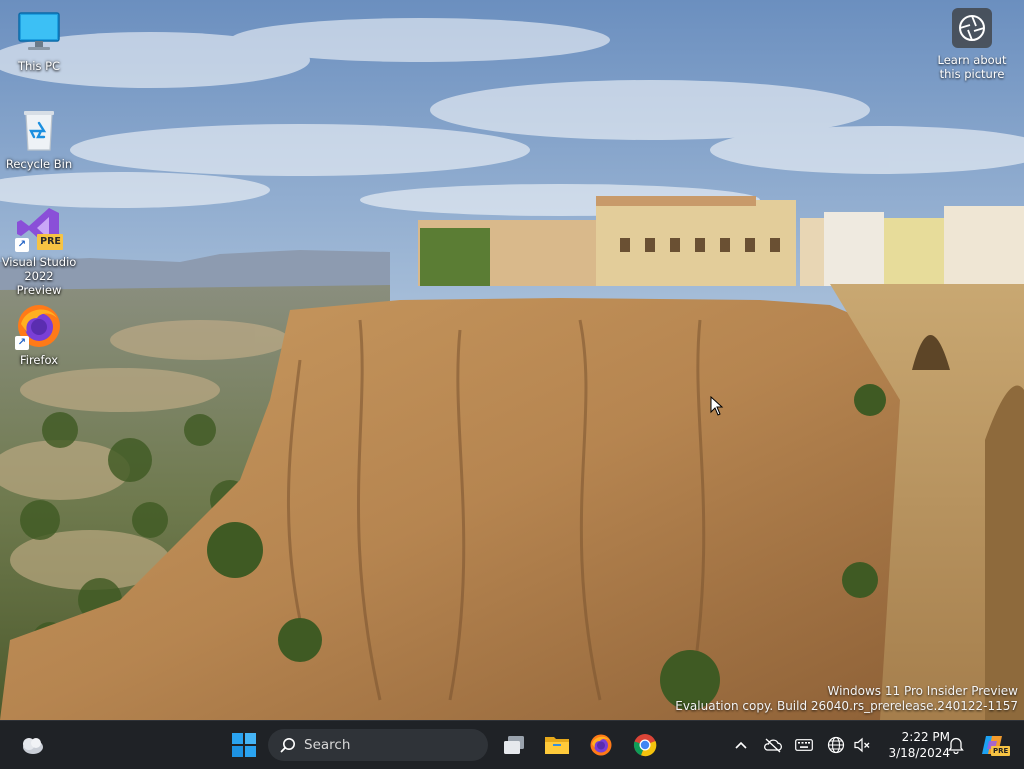 Image resolution: width=1024 pixels, height=769 pixels. I want to click on copilot-button: PRE, so click(993, 745).